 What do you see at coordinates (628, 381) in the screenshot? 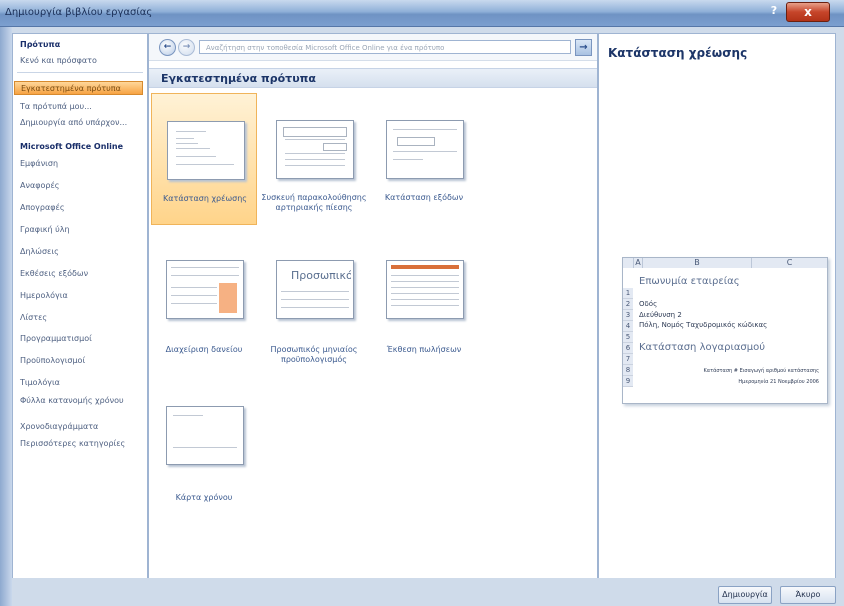
I see `row-number: 9` at bounding box center [628, 381].